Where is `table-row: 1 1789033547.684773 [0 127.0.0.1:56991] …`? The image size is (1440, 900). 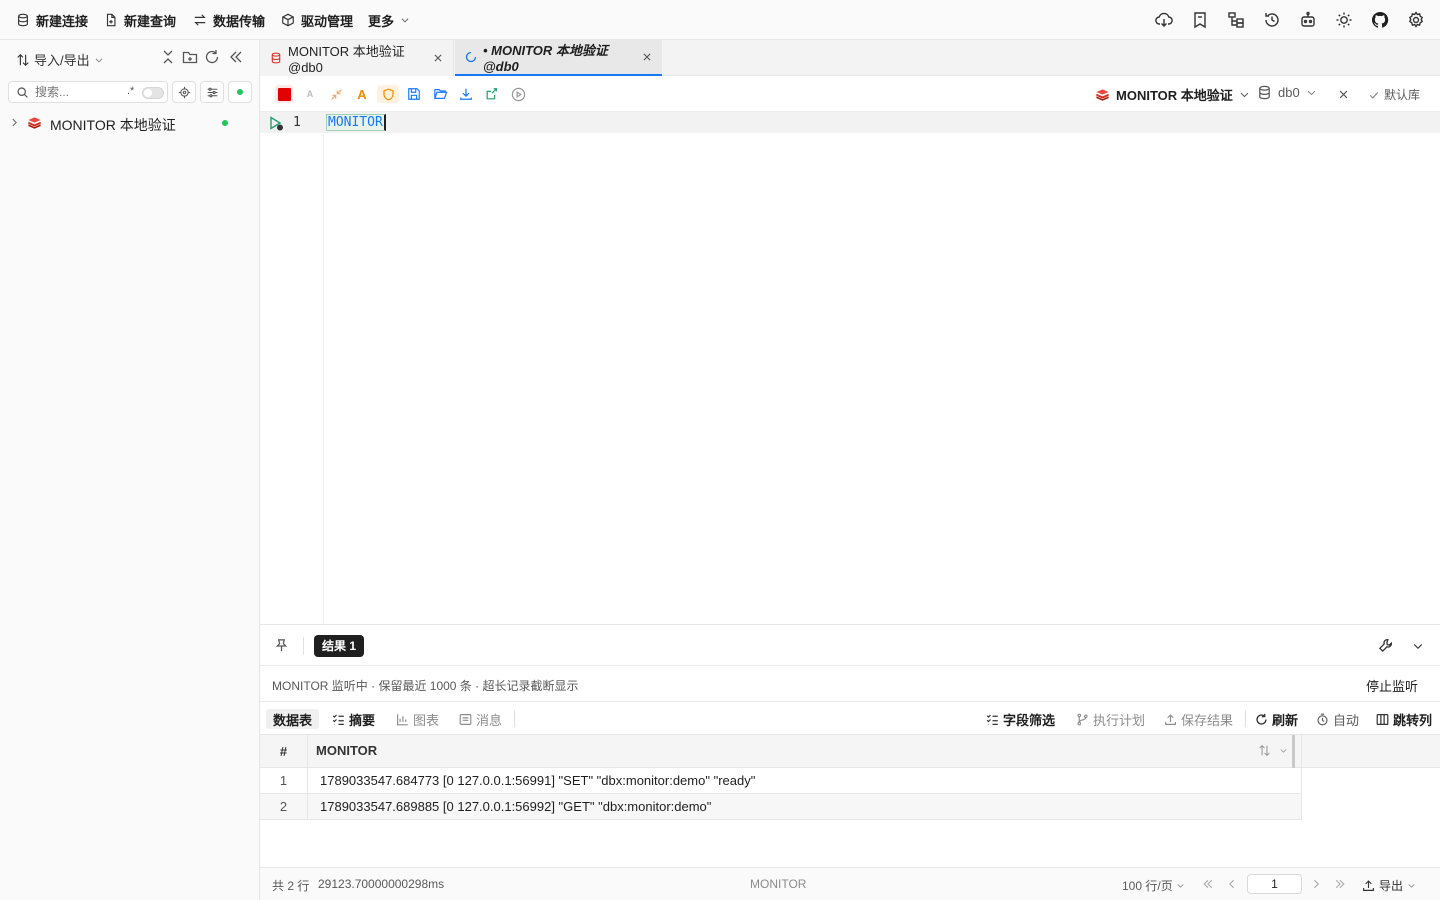 table-row: 1 1789033547.684773 [0 127.0.0.1:56991] … is located at coordinates (780, 781).